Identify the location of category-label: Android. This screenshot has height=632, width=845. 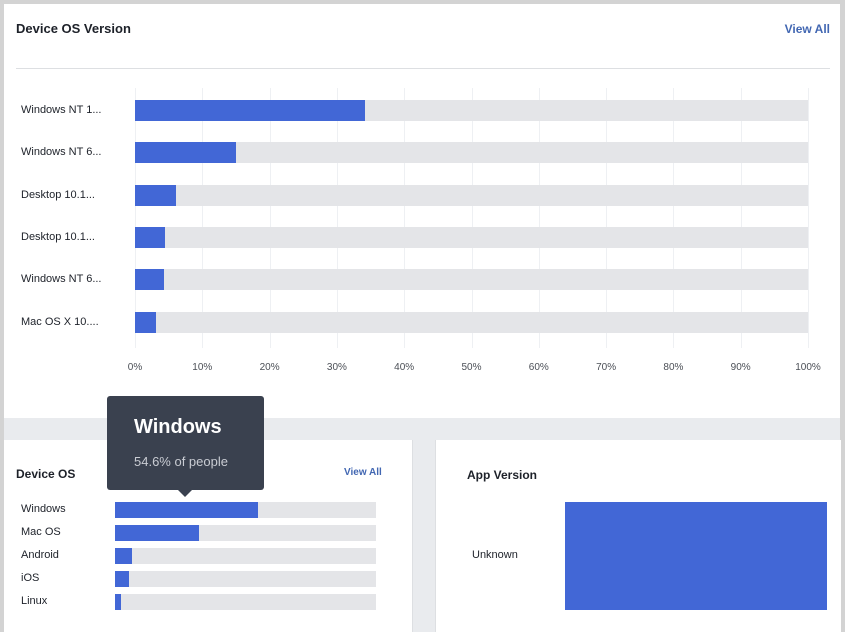
(40, 555).